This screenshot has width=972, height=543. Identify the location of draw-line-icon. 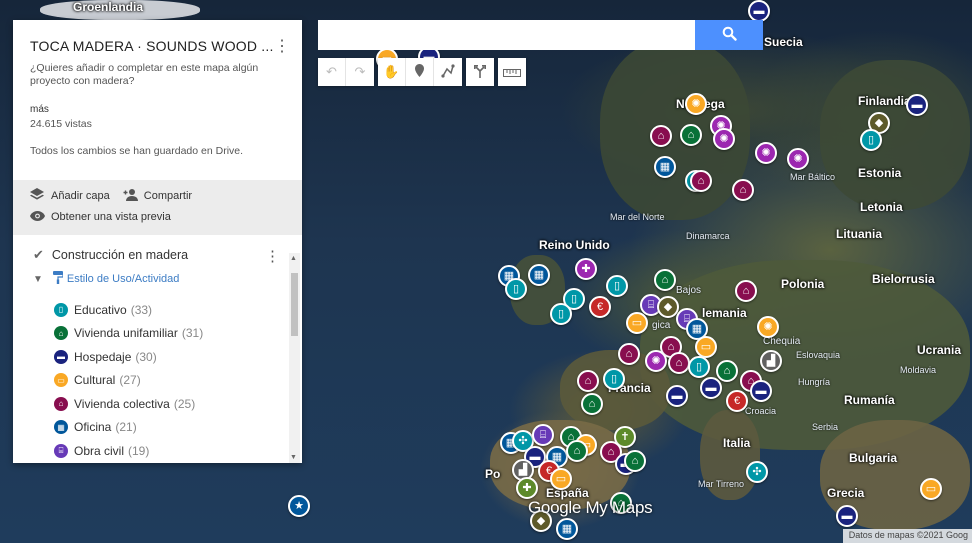
(448, 72).